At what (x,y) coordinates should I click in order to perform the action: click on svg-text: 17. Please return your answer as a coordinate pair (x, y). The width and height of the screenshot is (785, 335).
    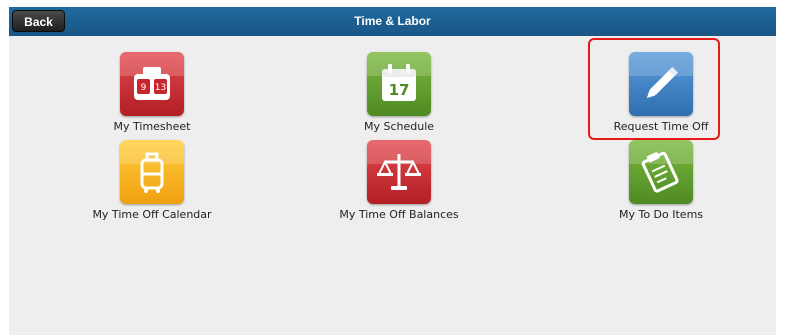
    Looking at the image, I should click on (399, 90).